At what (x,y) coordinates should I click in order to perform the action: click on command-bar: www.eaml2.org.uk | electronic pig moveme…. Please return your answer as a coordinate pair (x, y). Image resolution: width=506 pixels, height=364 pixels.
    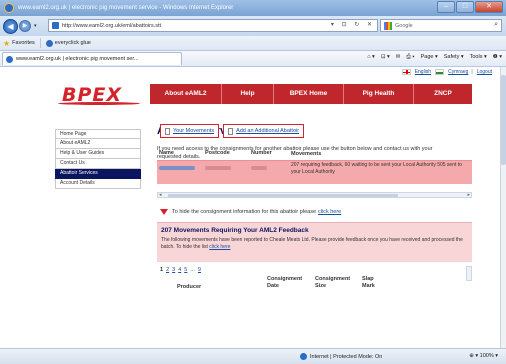
    Looking at the image, I should click on (253, 59).